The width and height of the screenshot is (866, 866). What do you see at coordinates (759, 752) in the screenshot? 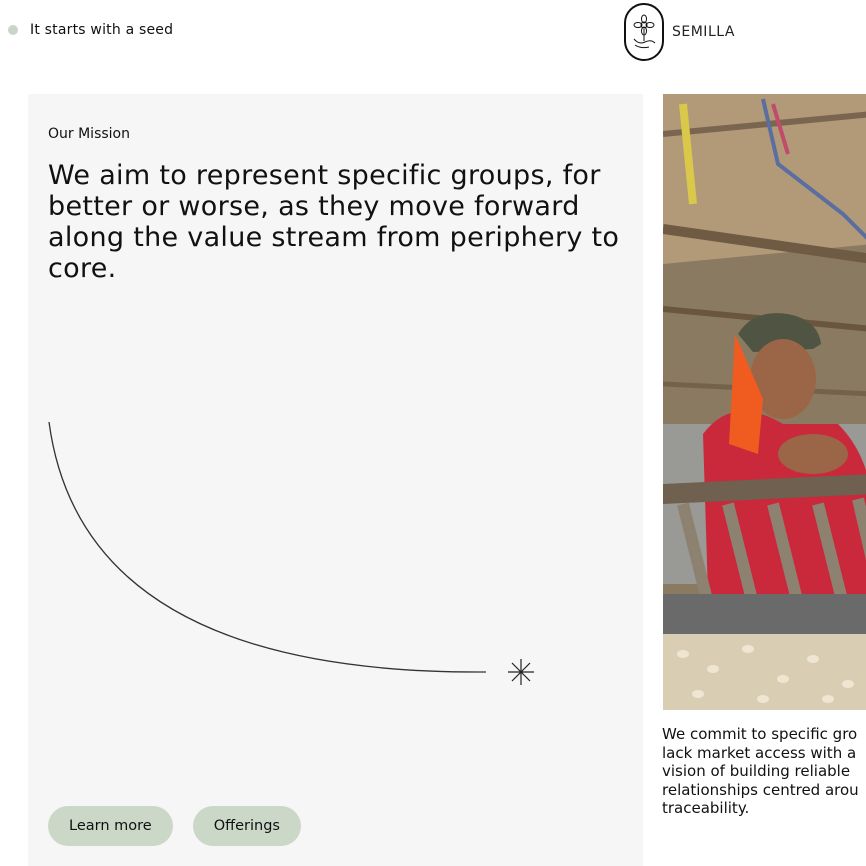
I see `commitment-line: lack market access with a` at bounding box center [759, 752].